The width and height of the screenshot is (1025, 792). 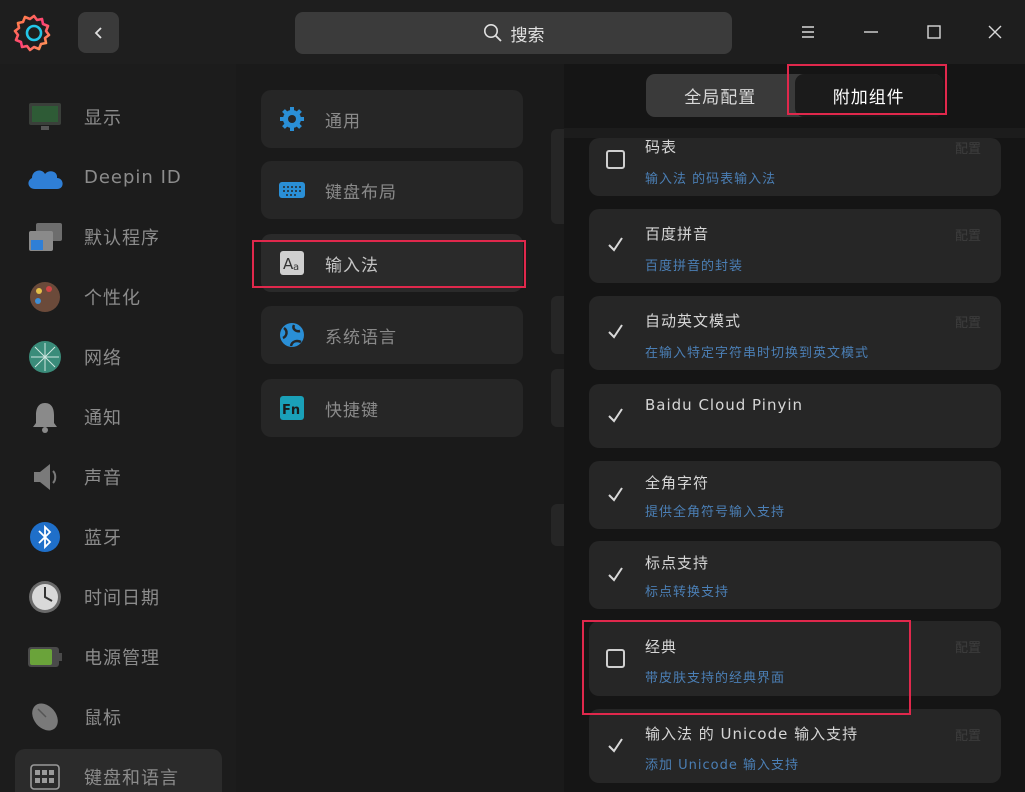 What do you see at coordinates (392, 119) in the screenshot?
I see `category-item-general: 通用` at bounding box center [392, 119].